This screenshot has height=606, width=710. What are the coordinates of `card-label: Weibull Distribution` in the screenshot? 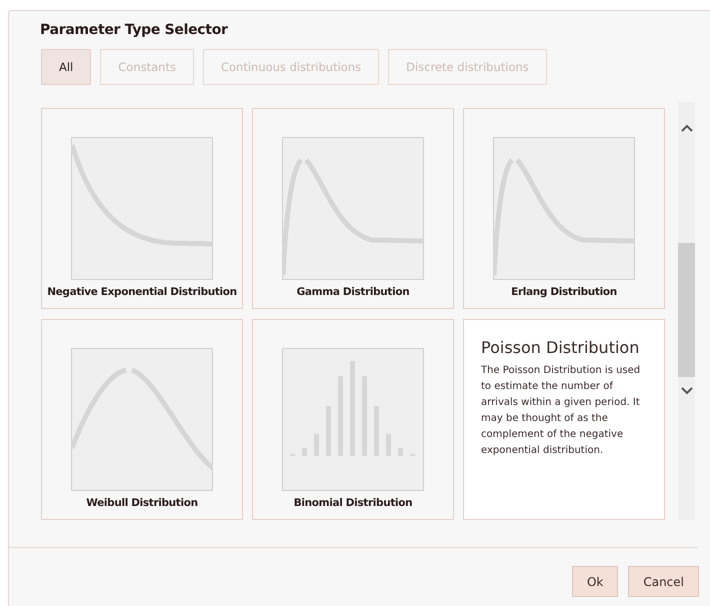 It's located at (142, 503).